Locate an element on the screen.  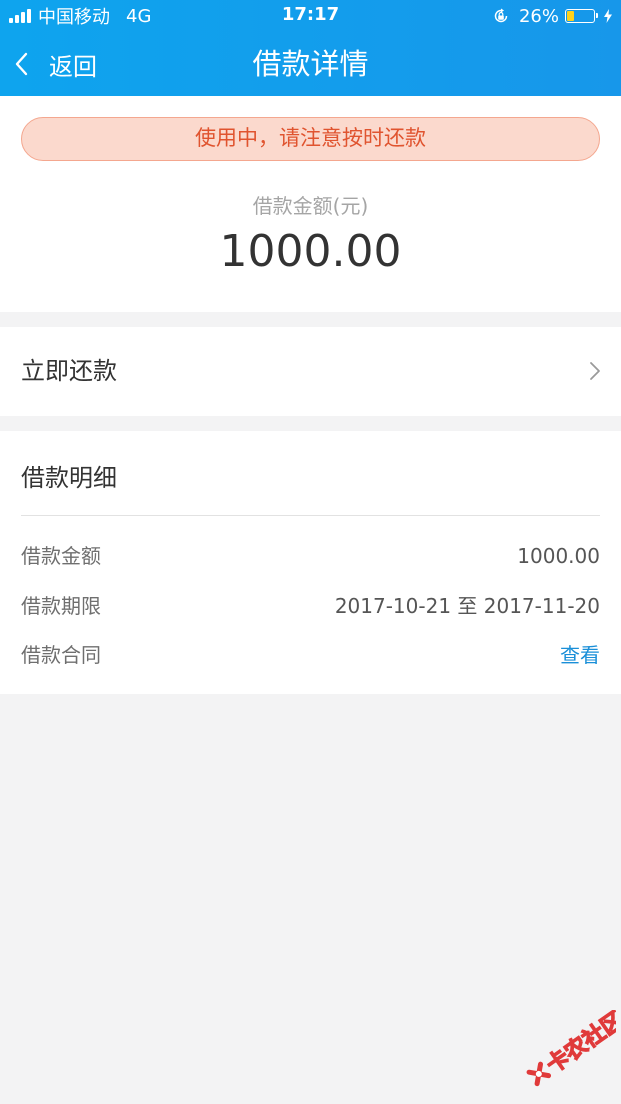
charging-bolt-icon is located at coordinates (608, 16).